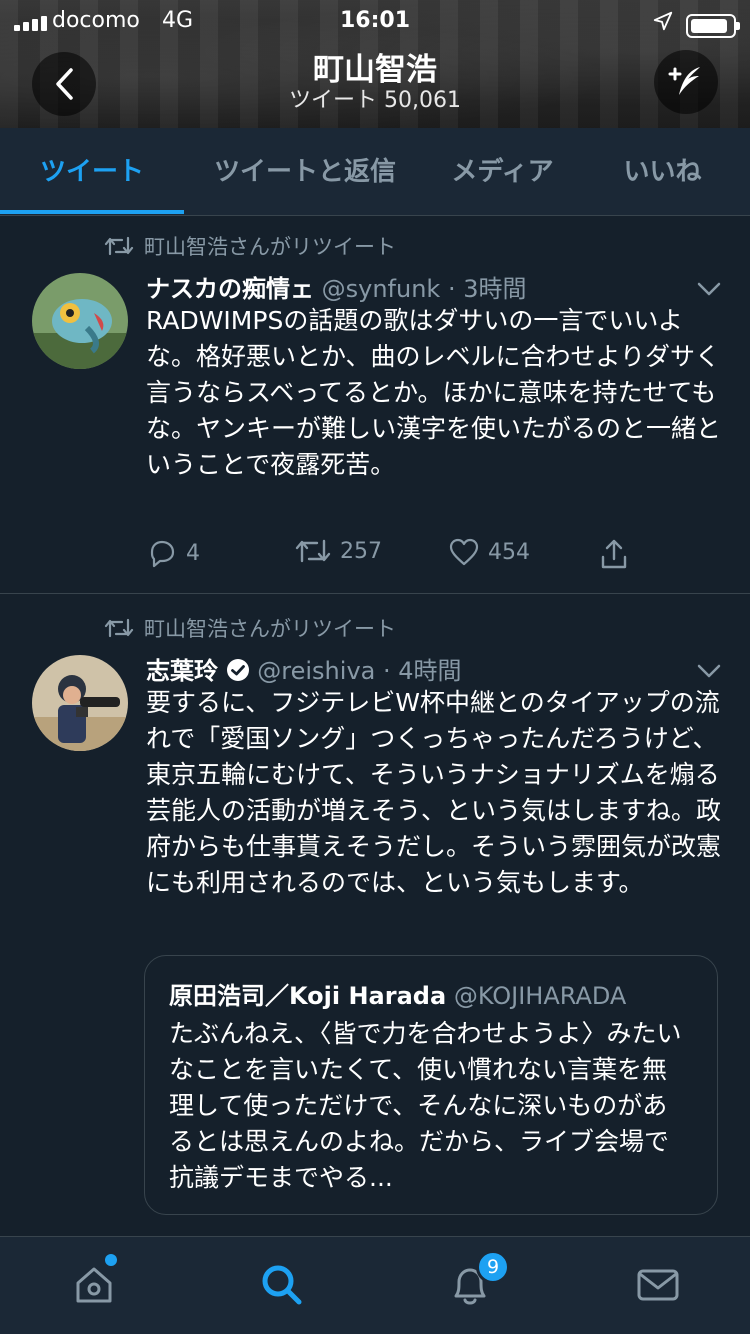 The width and height of the screenshot is (750, 1334). Describe the element at coordinates (308, 996) in the screenshot. I see `quoted-author-name: 原田浩司／Koji Harada` at that location.